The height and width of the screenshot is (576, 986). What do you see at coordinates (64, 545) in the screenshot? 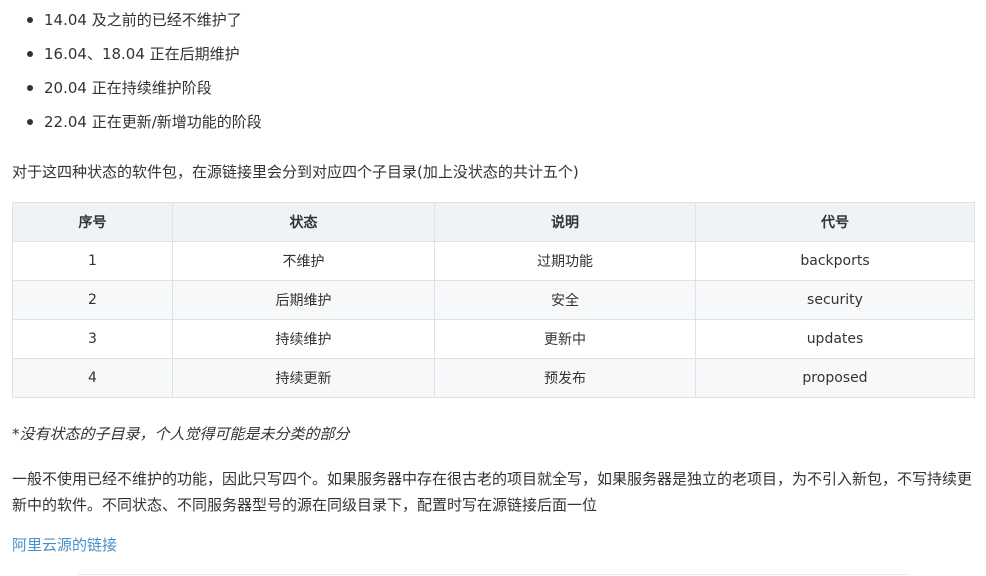
I see `aliyun-source-link: 阿里云源的链接` at bounding box center [64, 545].